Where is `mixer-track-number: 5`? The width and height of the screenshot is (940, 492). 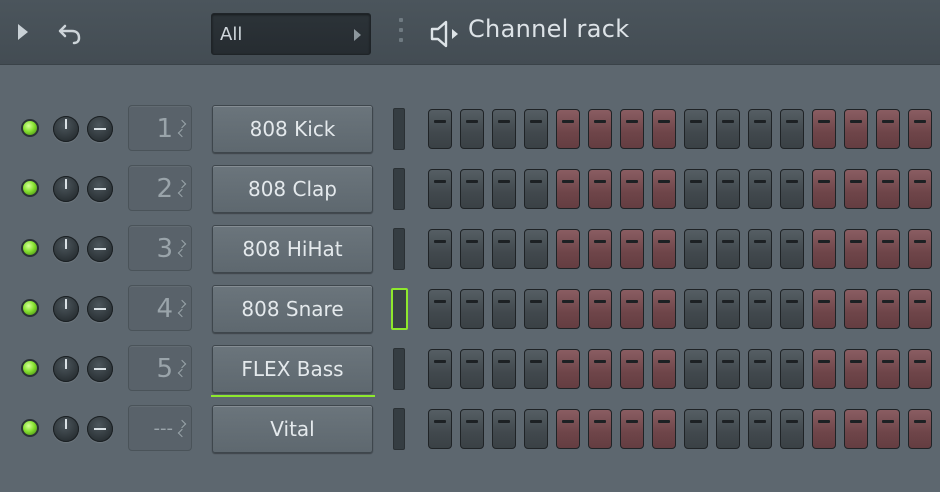 mixer-track-number: 5 is located at coordinates (160, 368).